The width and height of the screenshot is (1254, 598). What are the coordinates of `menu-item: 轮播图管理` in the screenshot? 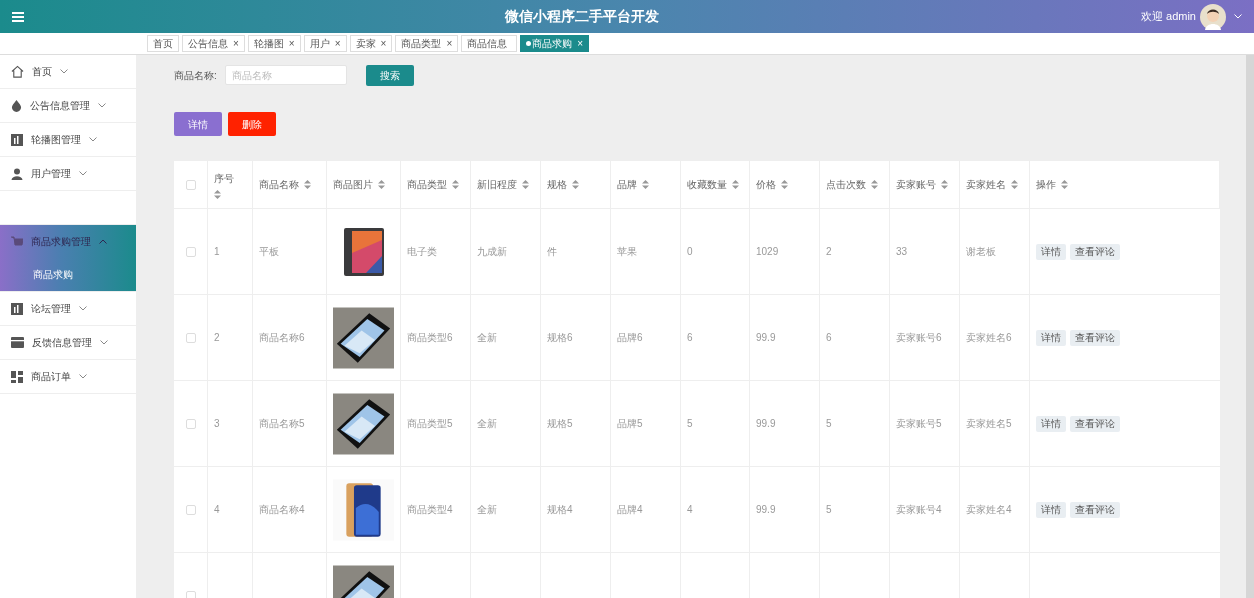 It's located at (68, 140).